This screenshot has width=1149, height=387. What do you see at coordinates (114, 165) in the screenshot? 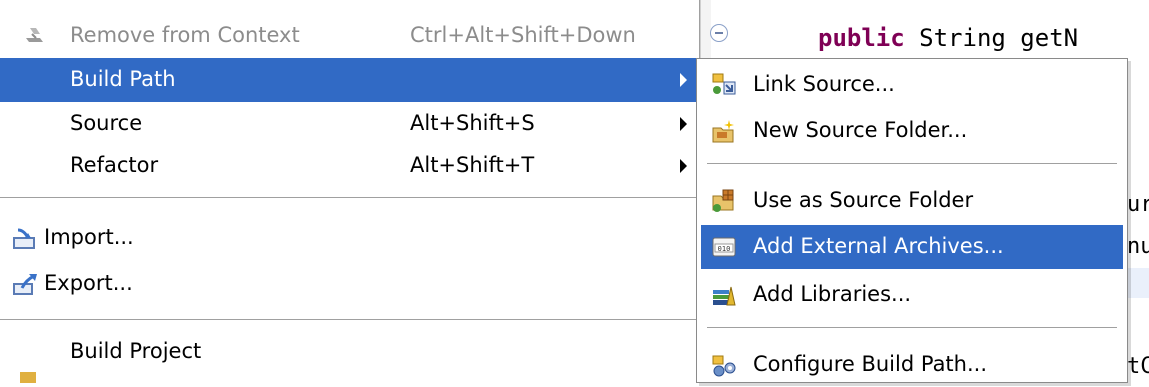
I see `menu-item-label: Refactor` at bounding box center [114, 165].